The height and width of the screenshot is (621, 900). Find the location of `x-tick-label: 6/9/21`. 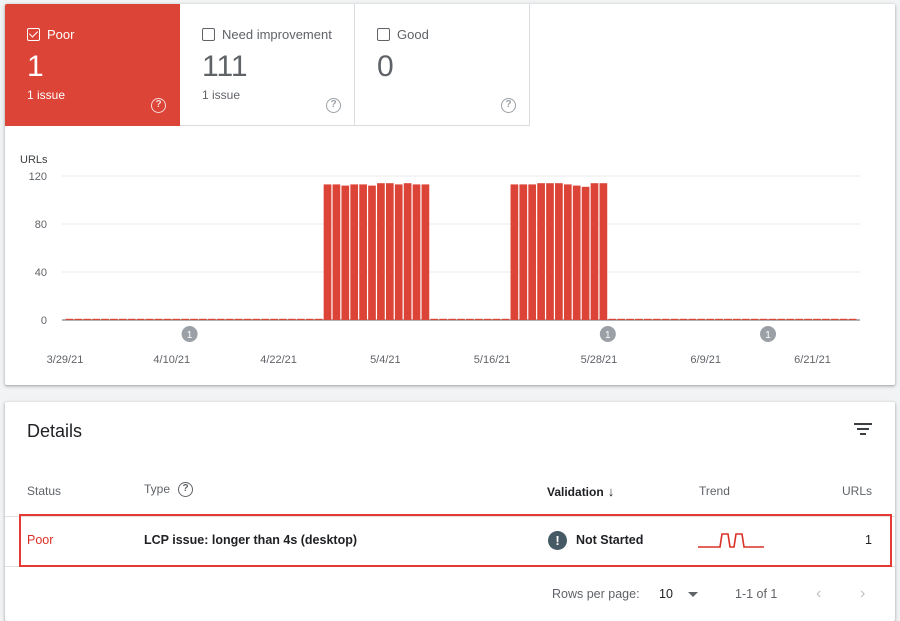

x-tick-label: 6/9/21 is located at coordinates (705, 360).